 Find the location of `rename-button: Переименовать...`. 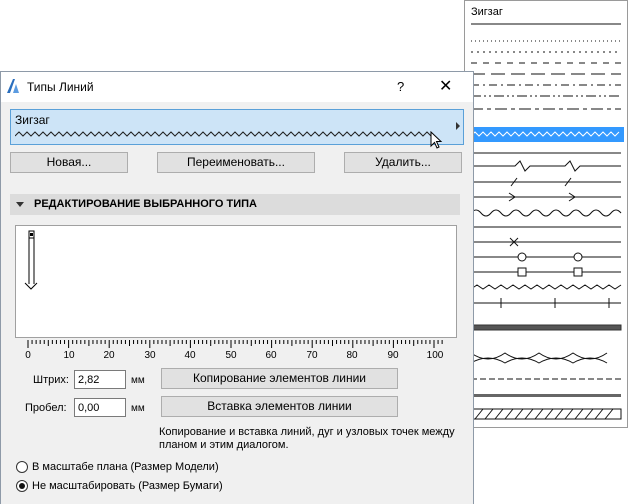

rename-button: Переименовать... is located at coordinates (236, 162).